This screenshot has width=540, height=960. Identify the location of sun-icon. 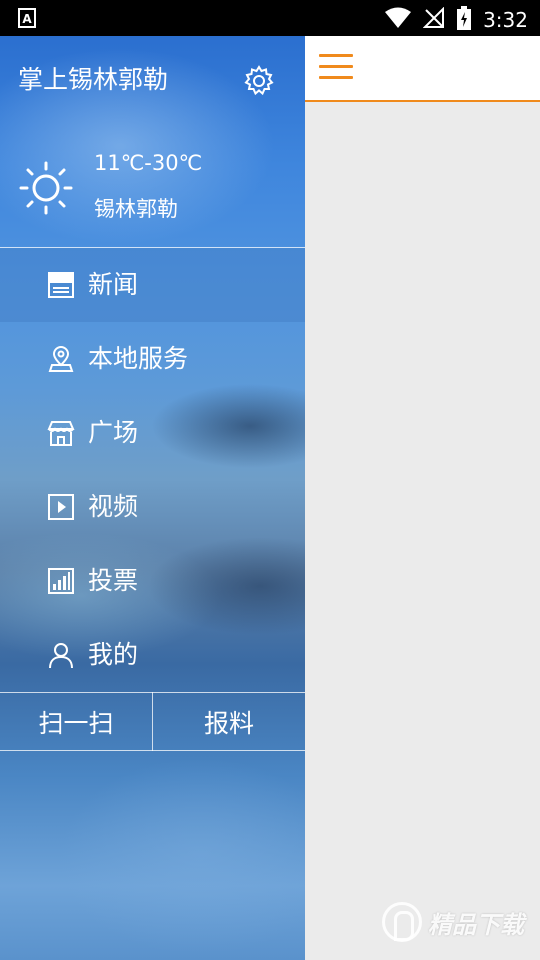
(46, 188).